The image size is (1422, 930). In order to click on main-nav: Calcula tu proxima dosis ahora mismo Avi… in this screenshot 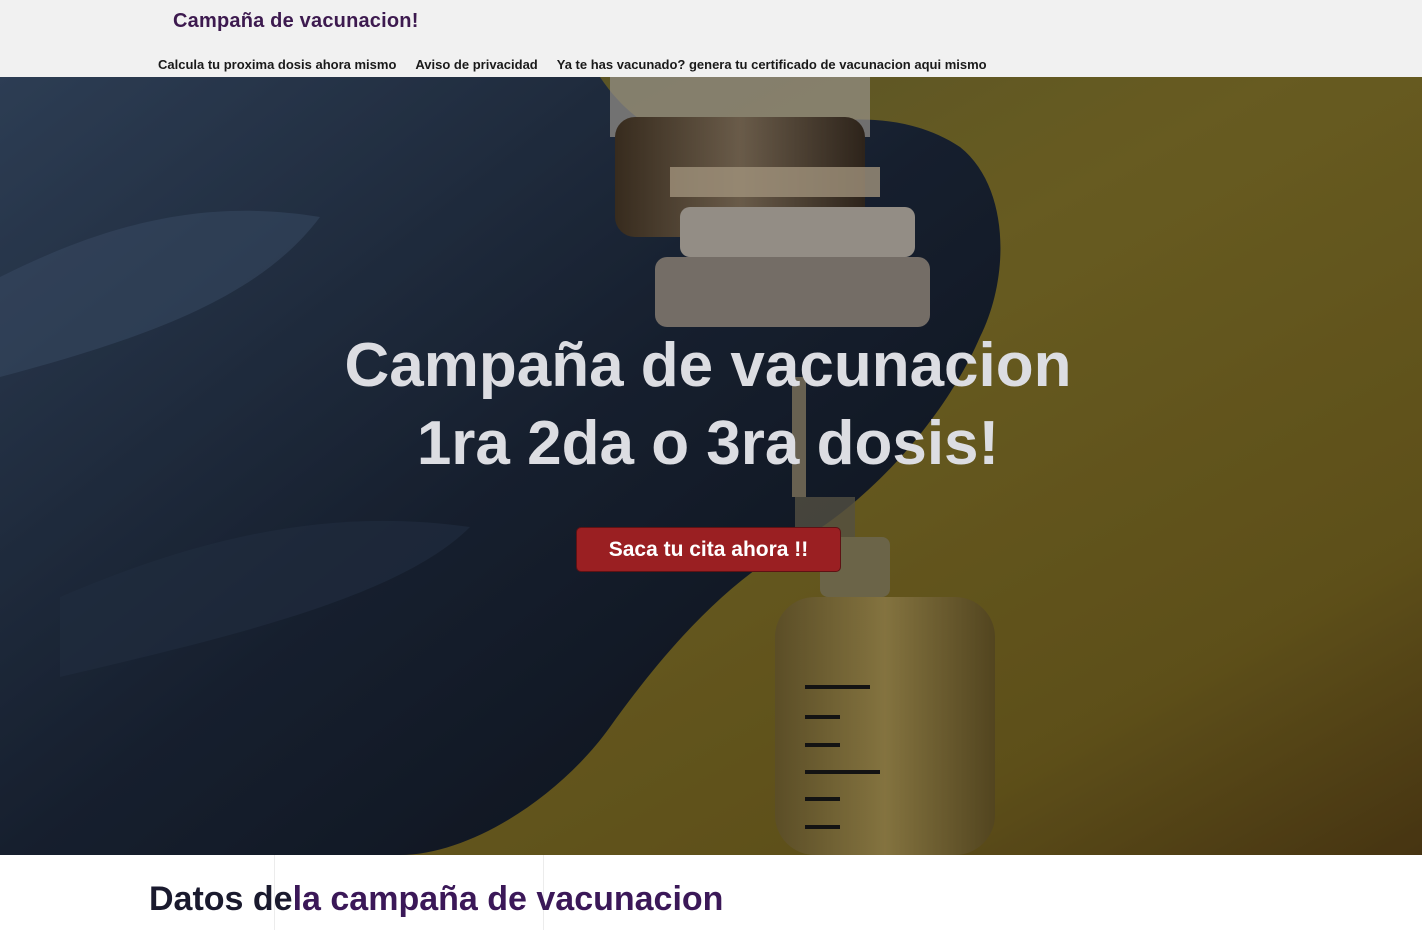, I will do `click(572, 64)`.